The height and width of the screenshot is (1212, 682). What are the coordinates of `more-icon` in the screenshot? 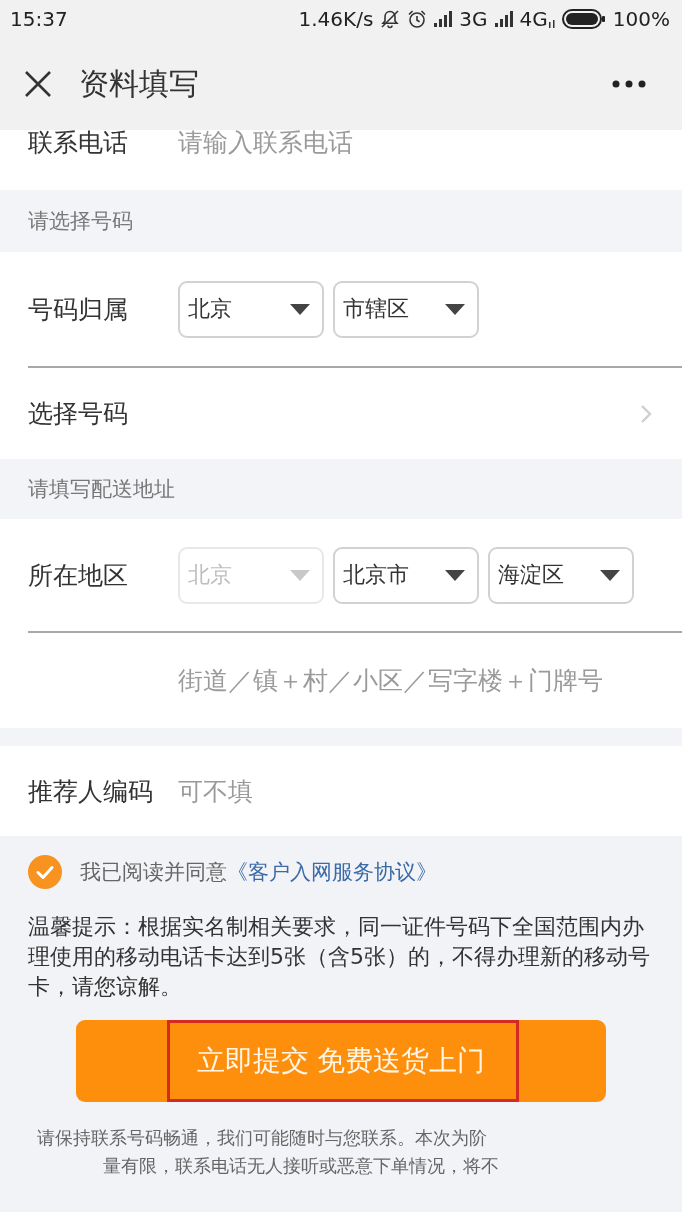 It's located at (629, 84).